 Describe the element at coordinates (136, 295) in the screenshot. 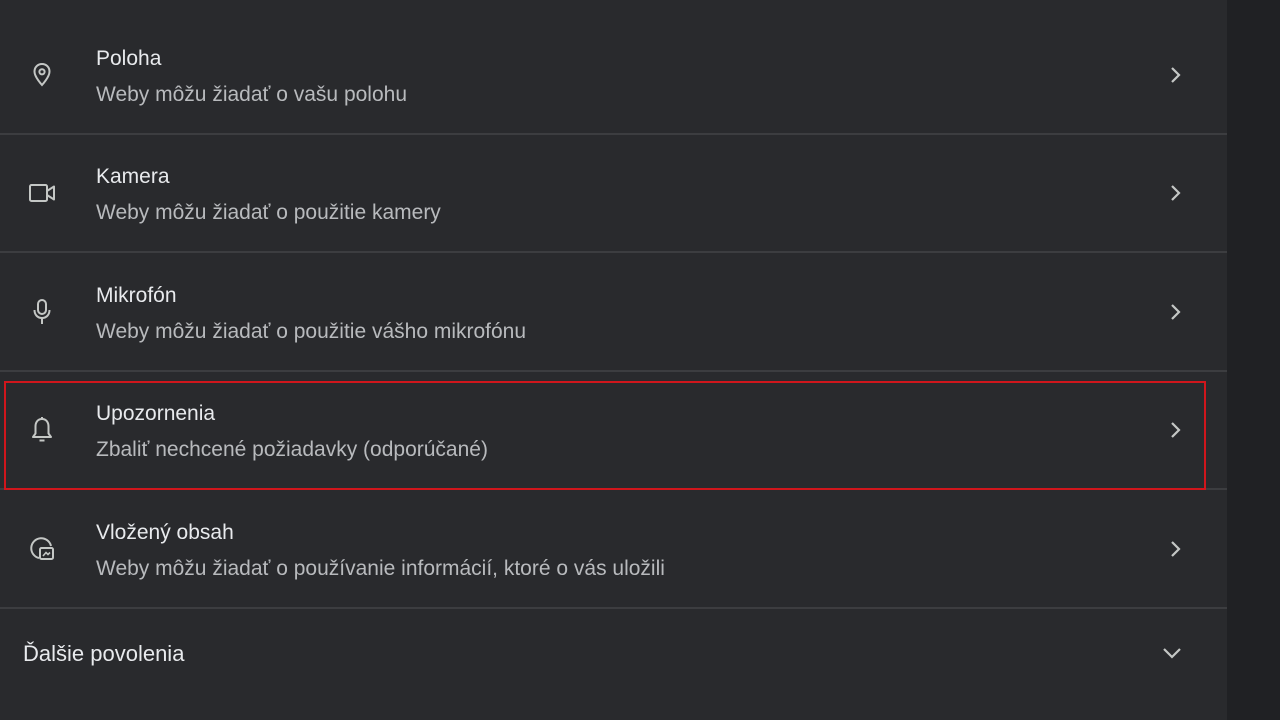

I see `permission-title: Mikrofón` at that location.